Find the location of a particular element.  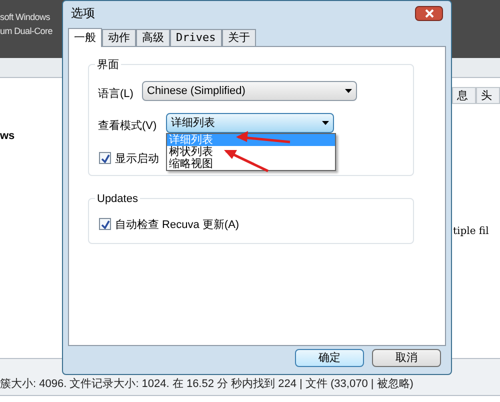

header-text: um Dual-Core is located at coordinates (26, 31).